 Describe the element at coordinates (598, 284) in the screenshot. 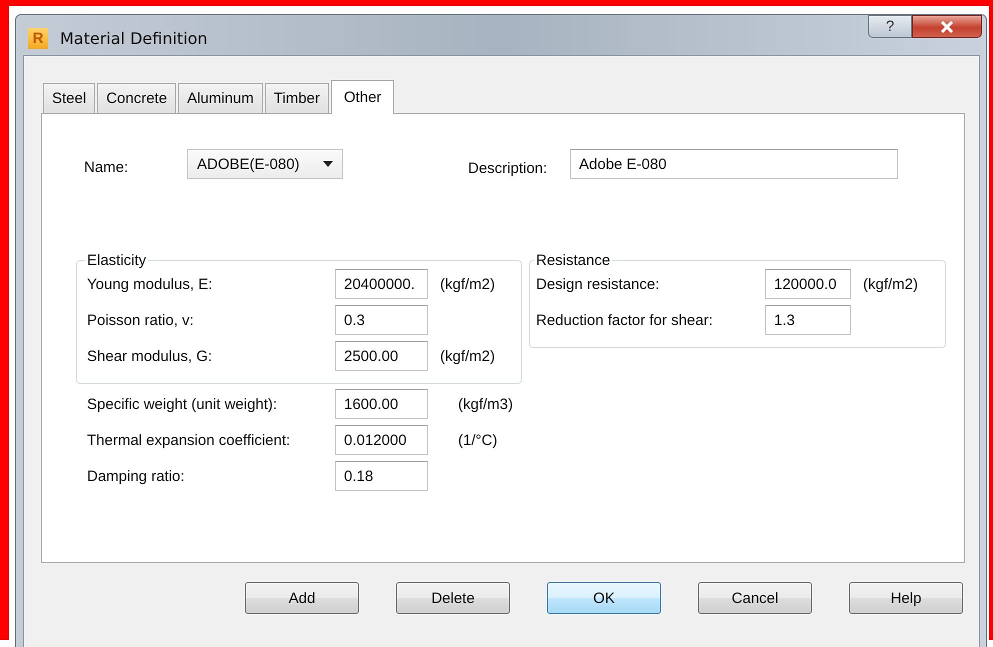

I see `field-label: Design resistance:` at that location.